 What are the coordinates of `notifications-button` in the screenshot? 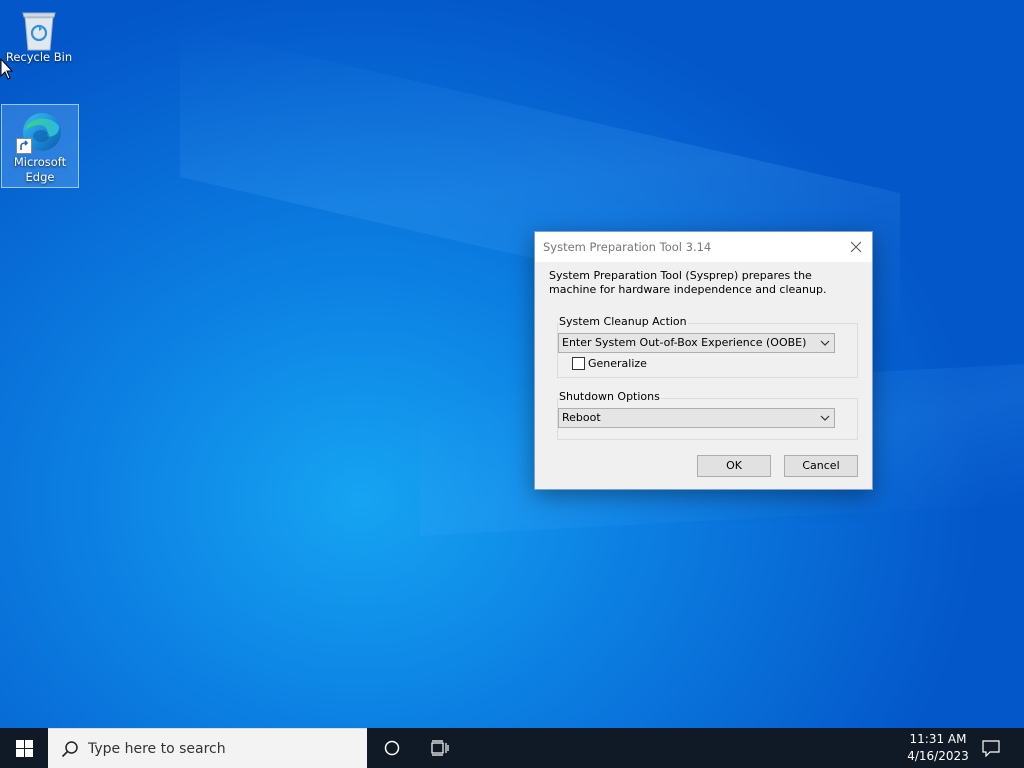 It's located at (991, 748).